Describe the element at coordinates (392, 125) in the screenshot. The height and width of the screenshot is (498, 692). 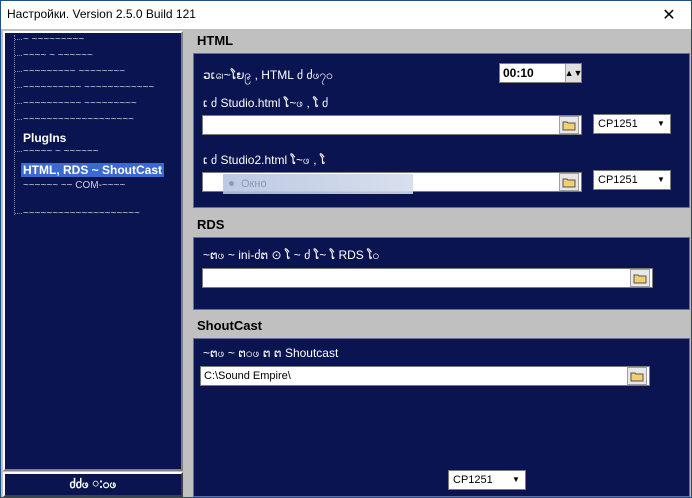
I see `file1-path-input` at that location.